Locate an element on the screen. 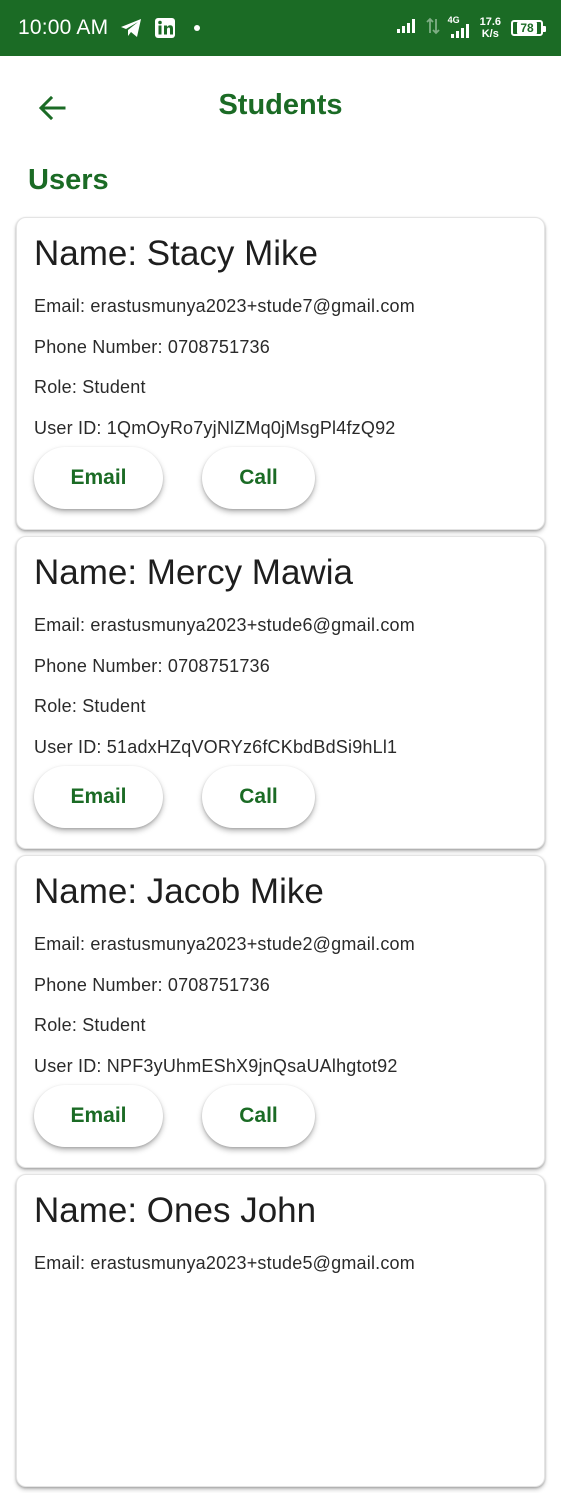  user-name: Name: Jacob Mike is located at coordinates (179, 891).